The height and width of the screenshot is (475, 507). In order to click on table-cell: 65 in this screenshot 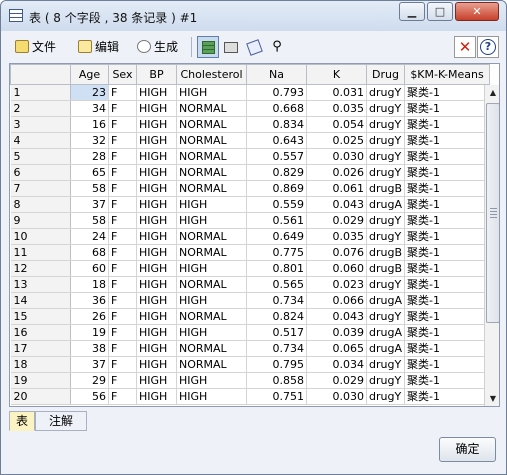, I will do `click(89, 172)`.